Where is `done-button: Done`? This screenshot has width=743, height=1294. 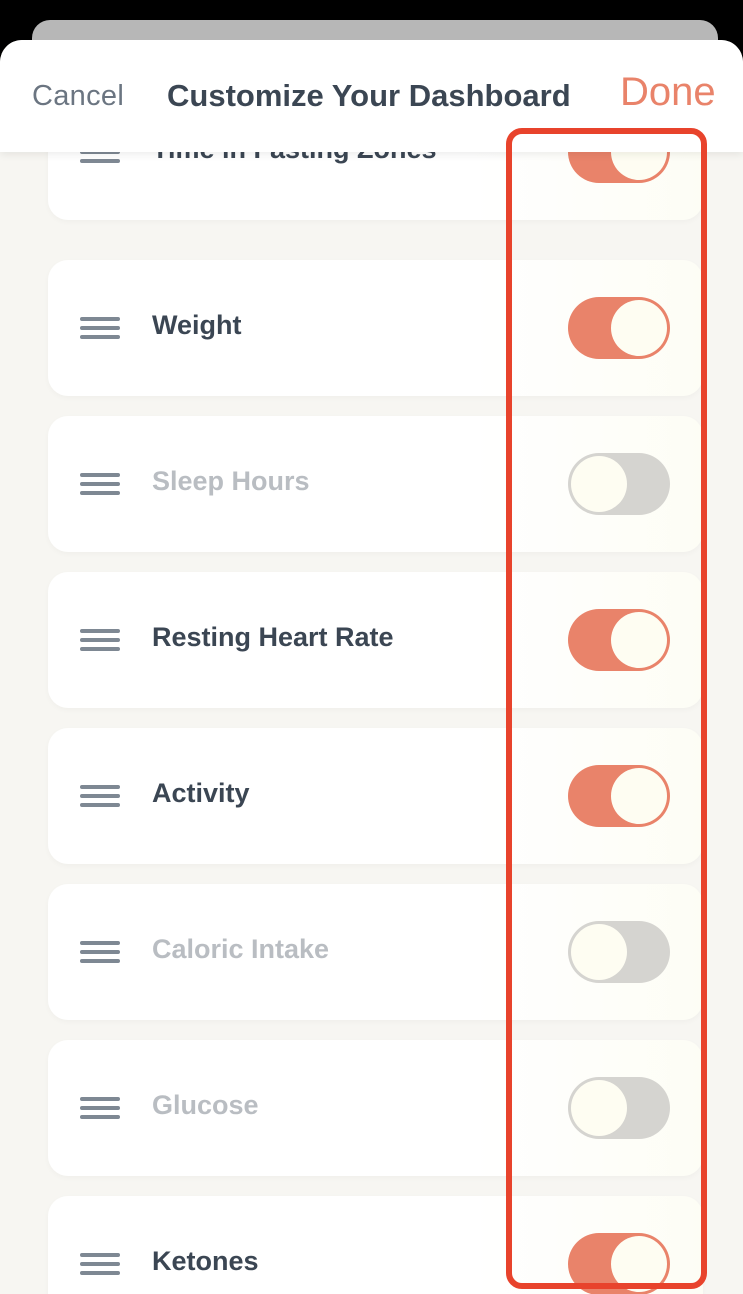 done-button: Done is located at coordinates (668, 92).